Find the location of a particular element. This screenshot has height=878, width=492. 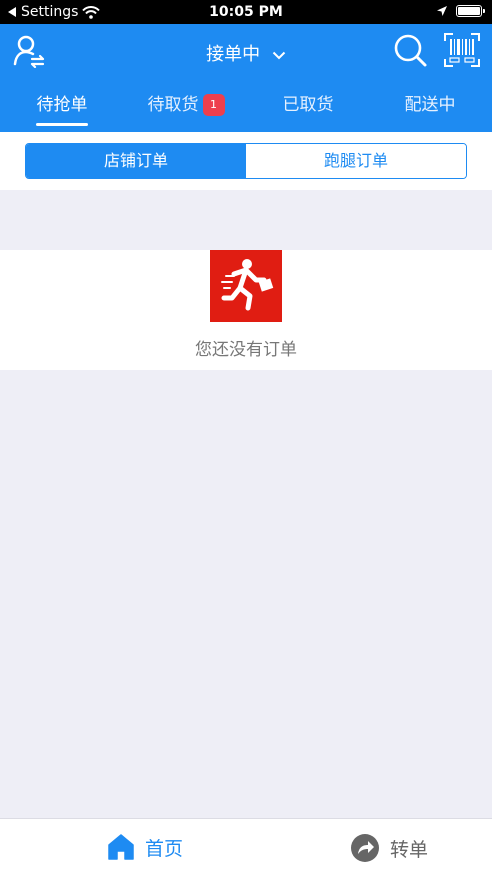

empty-state: 您还没有订单 is located at coordinates (246, 310).